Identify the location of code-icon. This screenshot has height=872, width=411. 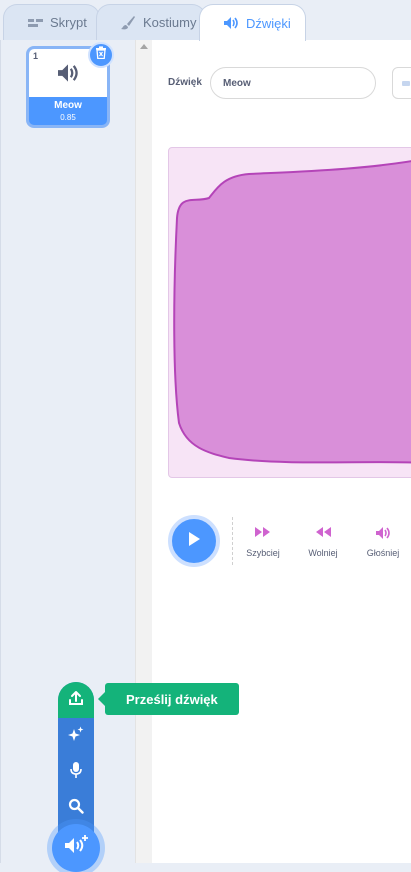
(35, 23).